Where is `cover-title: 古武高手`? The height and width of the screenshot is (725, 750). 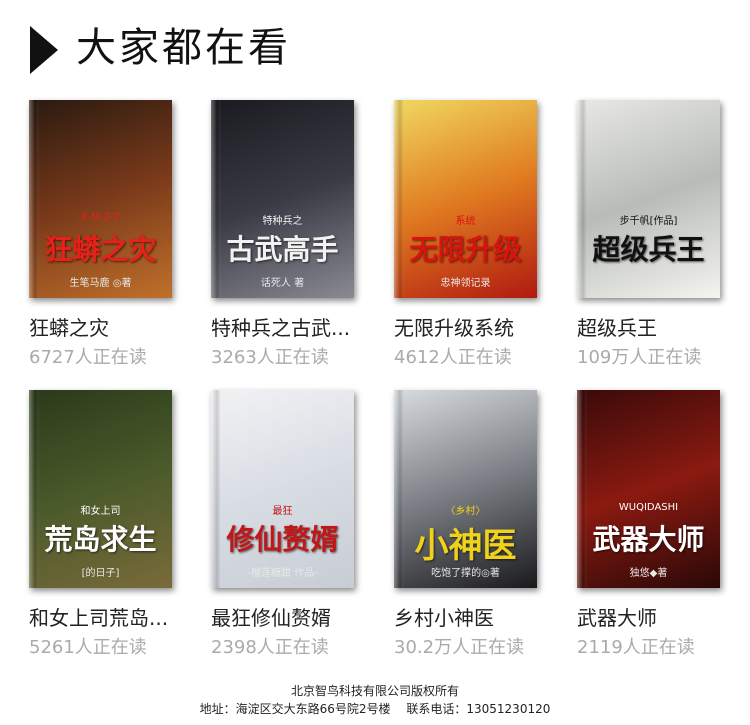 cover-title: 古武高手 is located at coordinates (282, 249).